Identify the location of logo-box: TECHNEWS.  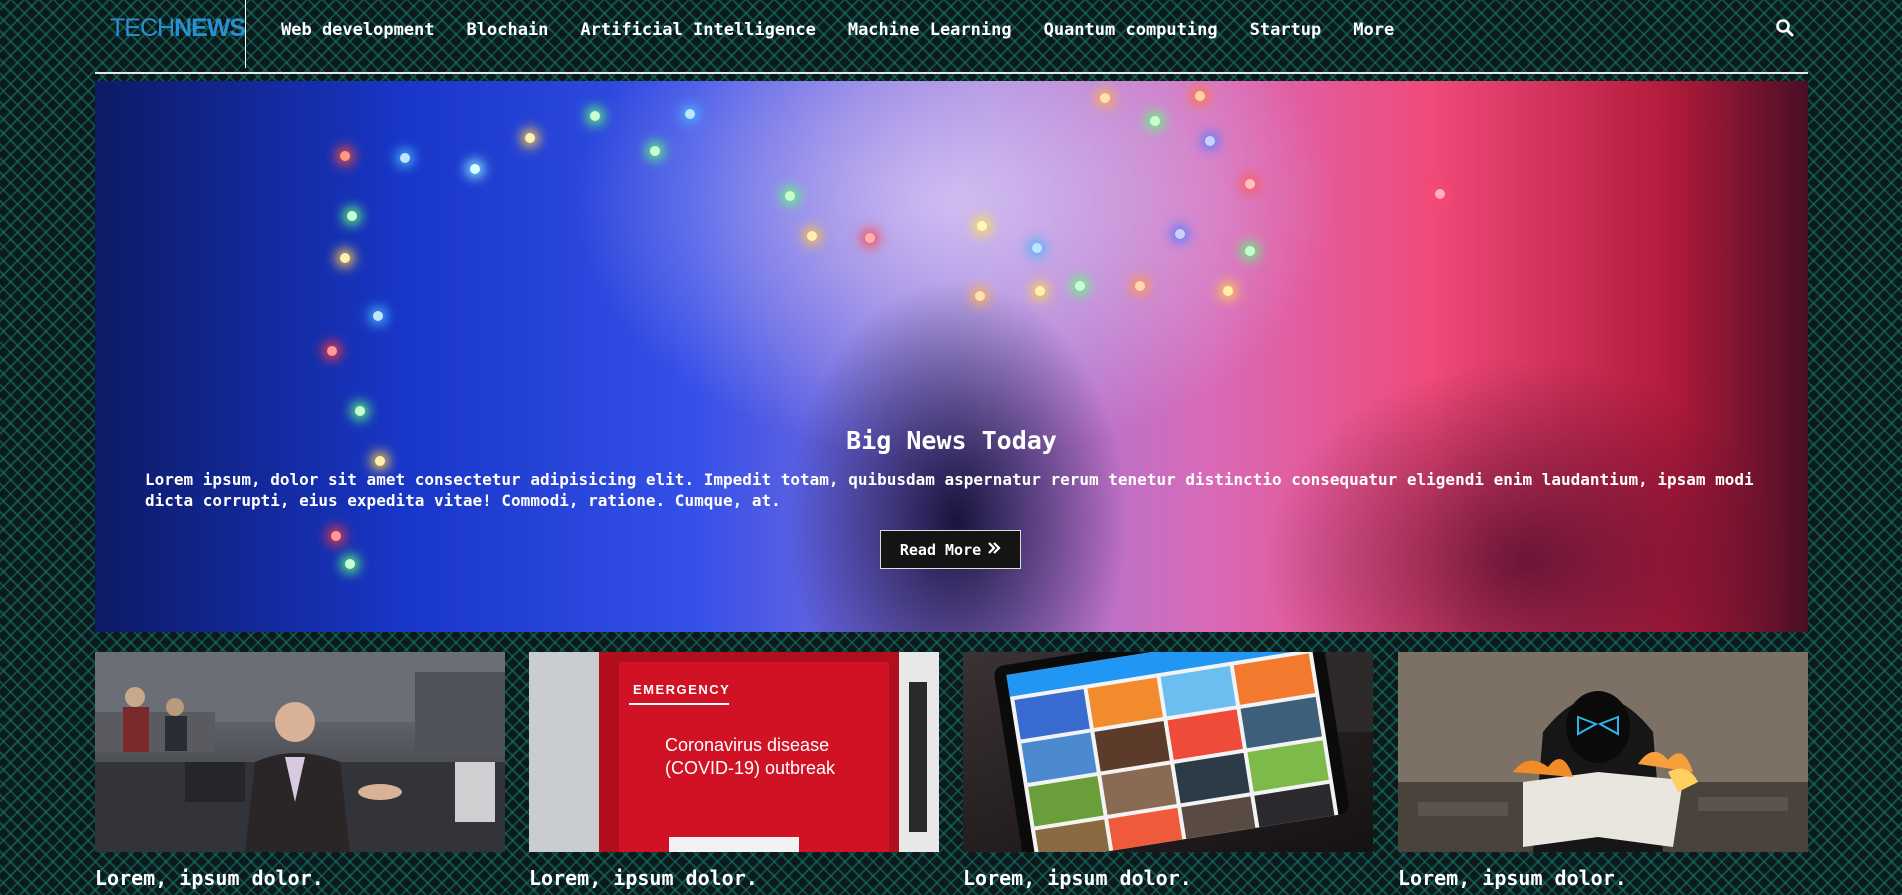
(170, 34).